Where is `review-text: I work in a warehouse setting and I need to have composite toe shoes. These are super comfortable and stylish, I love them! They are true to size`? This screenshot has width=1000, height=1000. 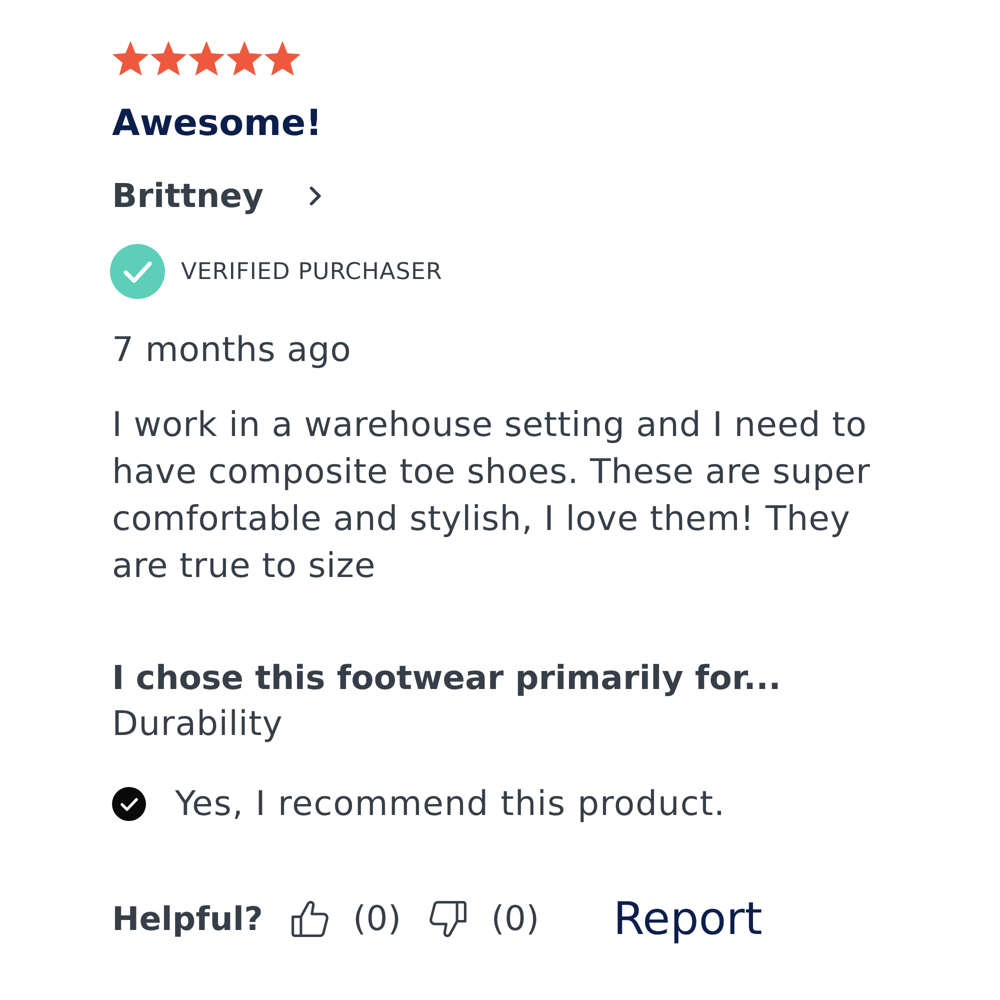
review-text: I work in a warehouse setting and I need to have composite toe shoes. These are super comfortable and stylish, I love them! They are true to size is located at coordinates (492, 496).